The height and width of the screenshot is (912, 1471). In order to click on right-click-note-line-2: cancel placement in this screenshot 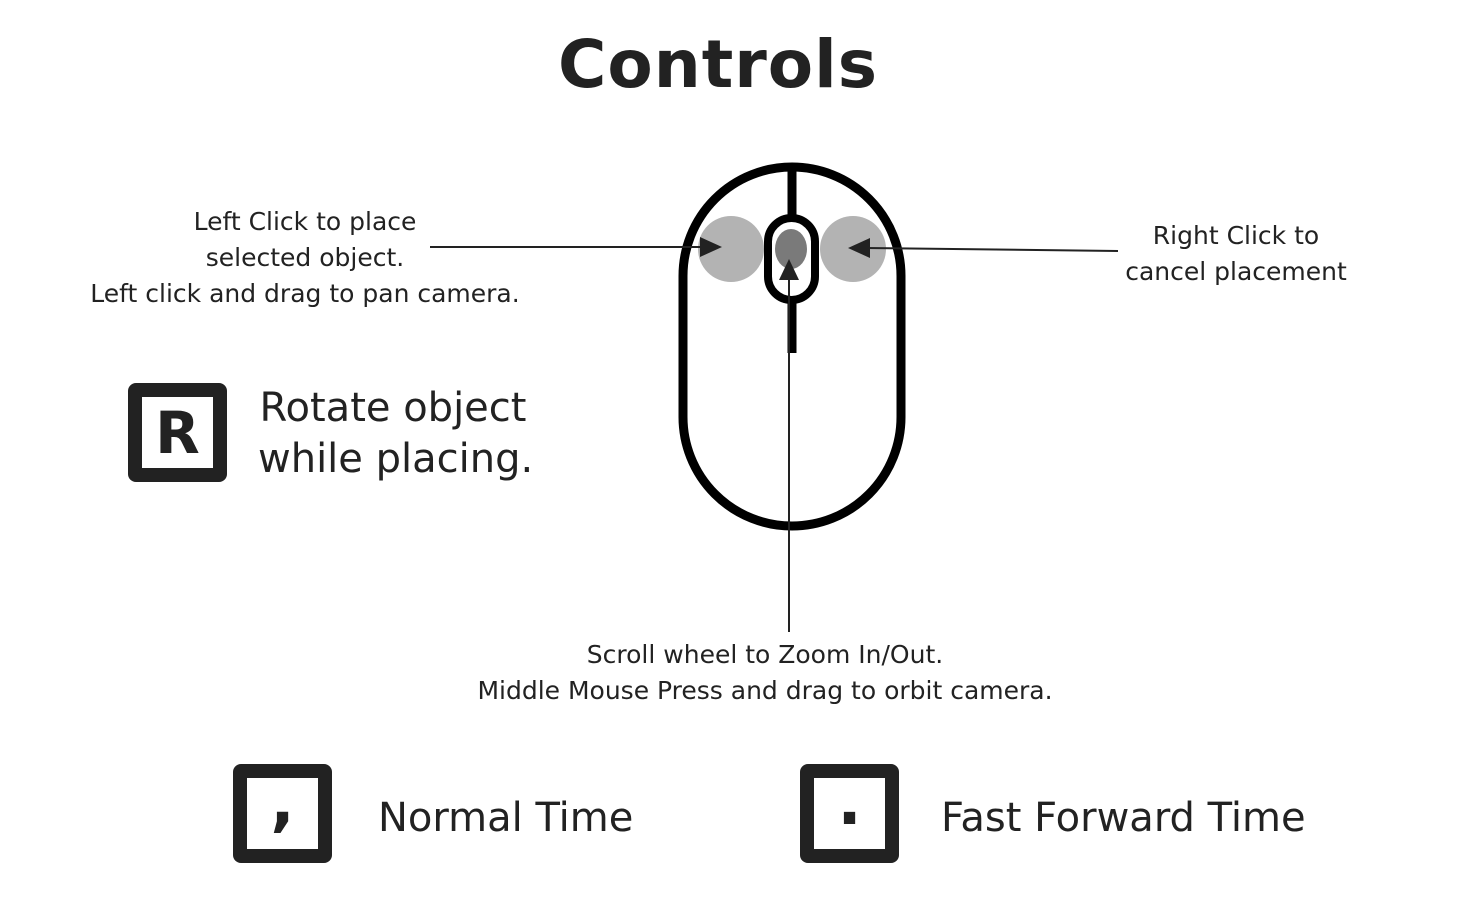, I will do `click(1236, 271)`.